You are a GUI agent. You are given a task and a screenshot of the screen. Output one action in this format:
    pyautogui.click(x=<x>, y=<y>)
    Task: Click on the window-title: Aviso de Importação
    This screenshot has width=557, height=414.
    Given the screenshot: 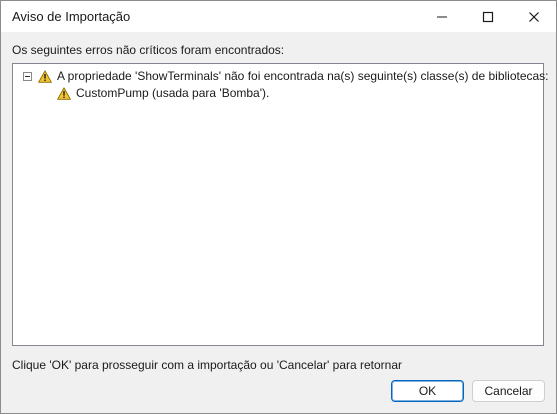 What is the action you would take?
    pyautogui.click(x=71, y=16)
    